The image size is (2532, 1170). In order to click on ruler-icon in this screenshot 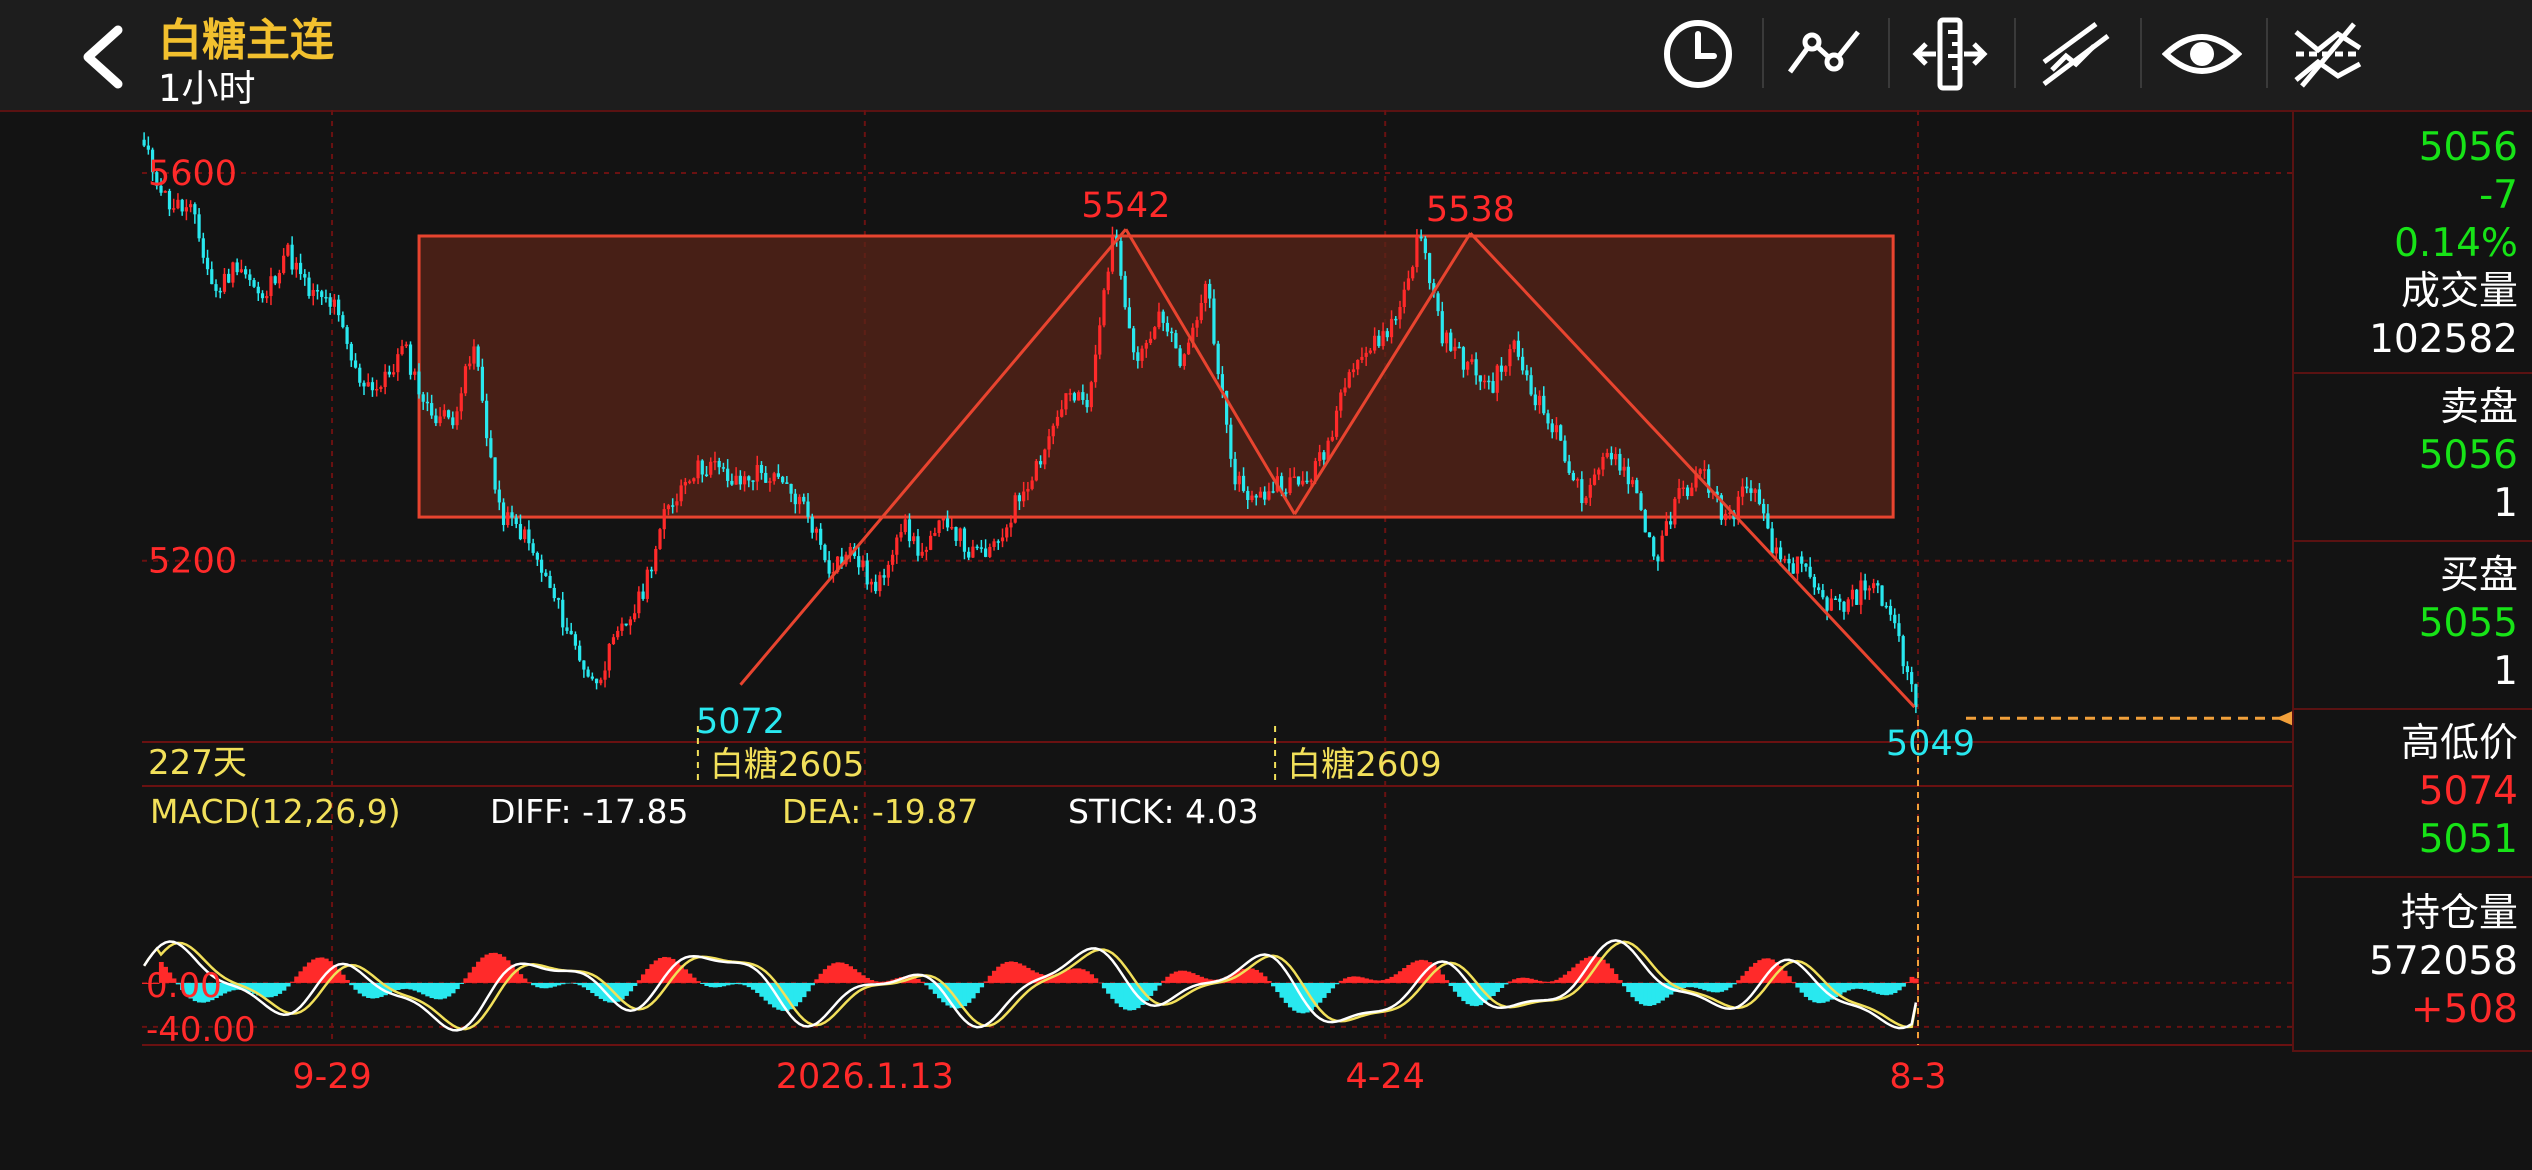, I will do `click(1950, 54)`.